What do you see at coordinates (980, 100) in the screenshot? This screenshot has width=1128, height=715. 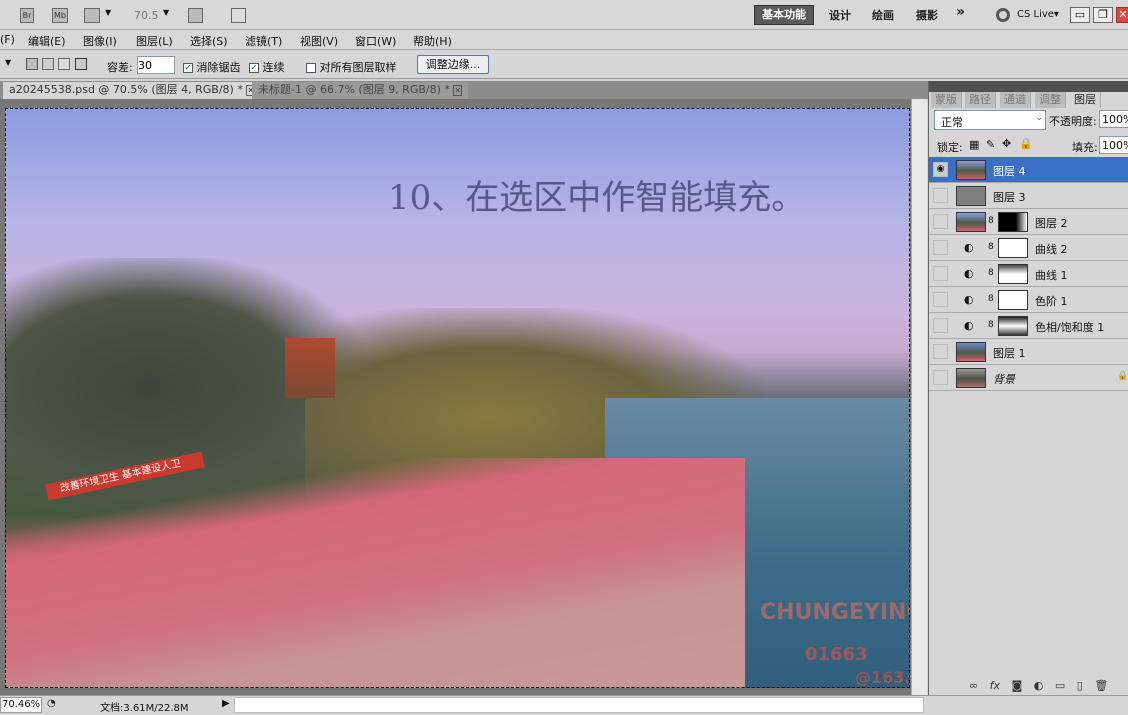 I see `tab-paths: 路径` at bounding box center [980, 100].